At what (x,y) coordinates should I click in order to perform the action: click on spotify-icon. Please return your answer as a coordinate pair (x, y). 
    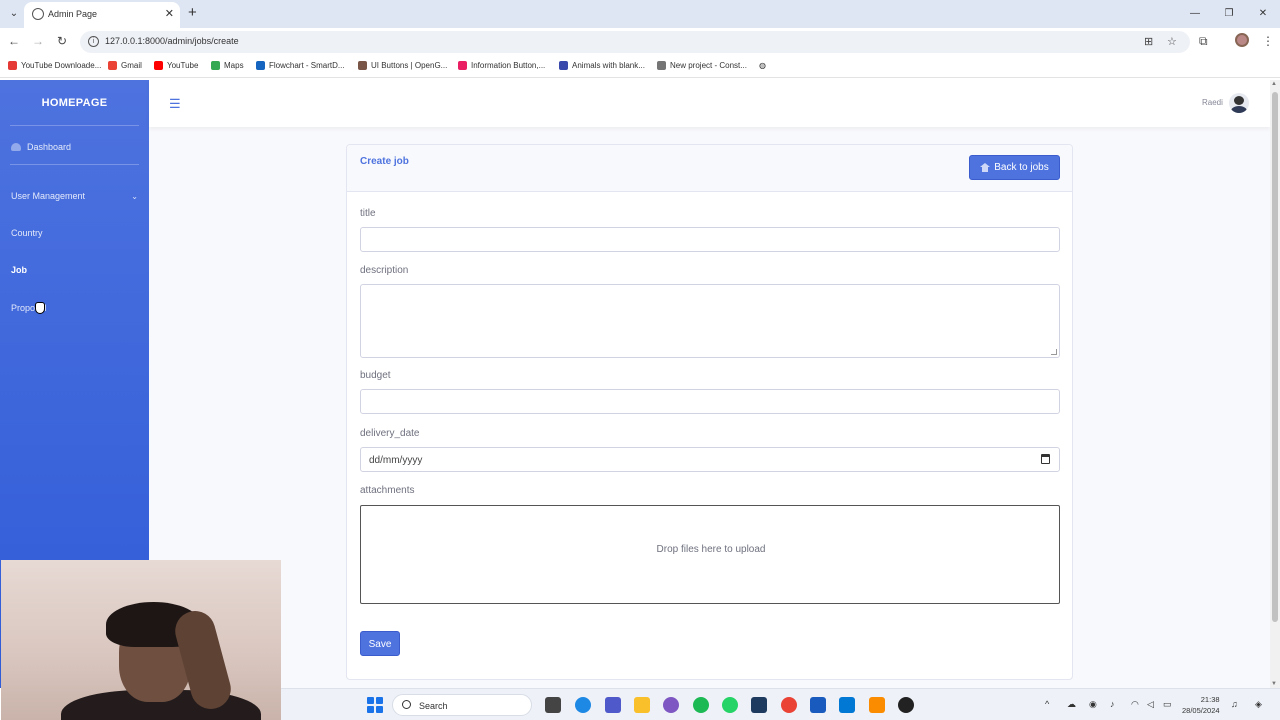
    Looking at the image, I should click on (701, 705).